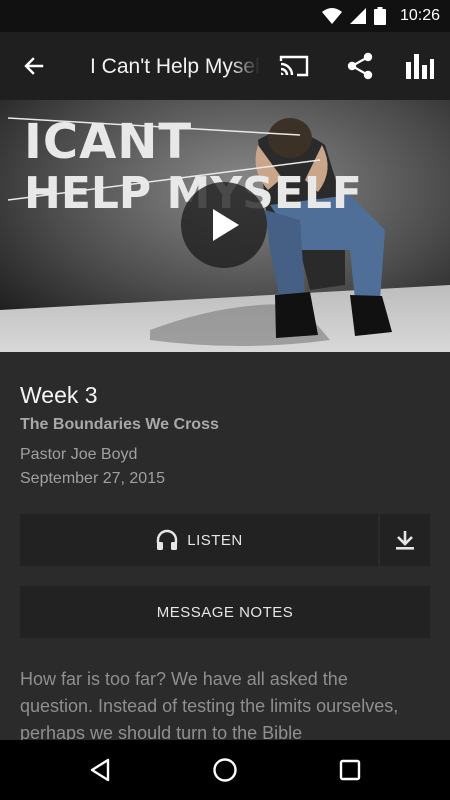 This screenshot has width=450, height=800. What do you see at coordinates (119, 424) in the screenshot?
I see `sermon-subtitle: The Boundaries We Cross` at bounding box center [119, 424].